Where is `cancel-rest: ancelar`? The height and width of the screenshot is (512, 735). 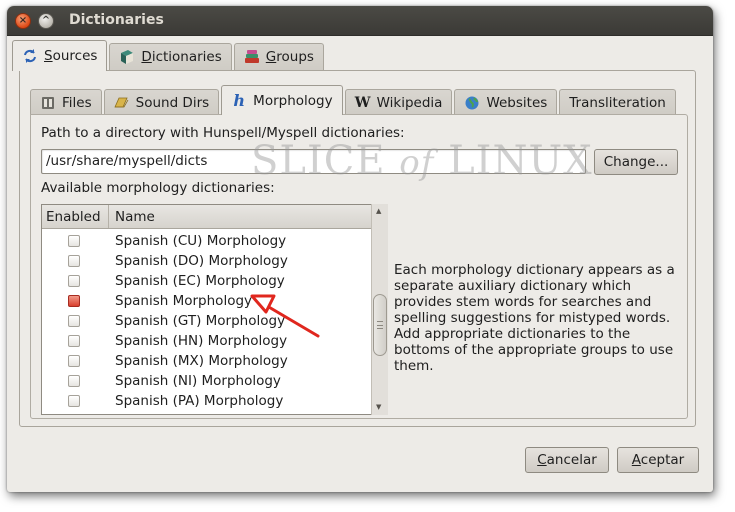
cancel-rest: ancelar is located at coordinates (571, 460).